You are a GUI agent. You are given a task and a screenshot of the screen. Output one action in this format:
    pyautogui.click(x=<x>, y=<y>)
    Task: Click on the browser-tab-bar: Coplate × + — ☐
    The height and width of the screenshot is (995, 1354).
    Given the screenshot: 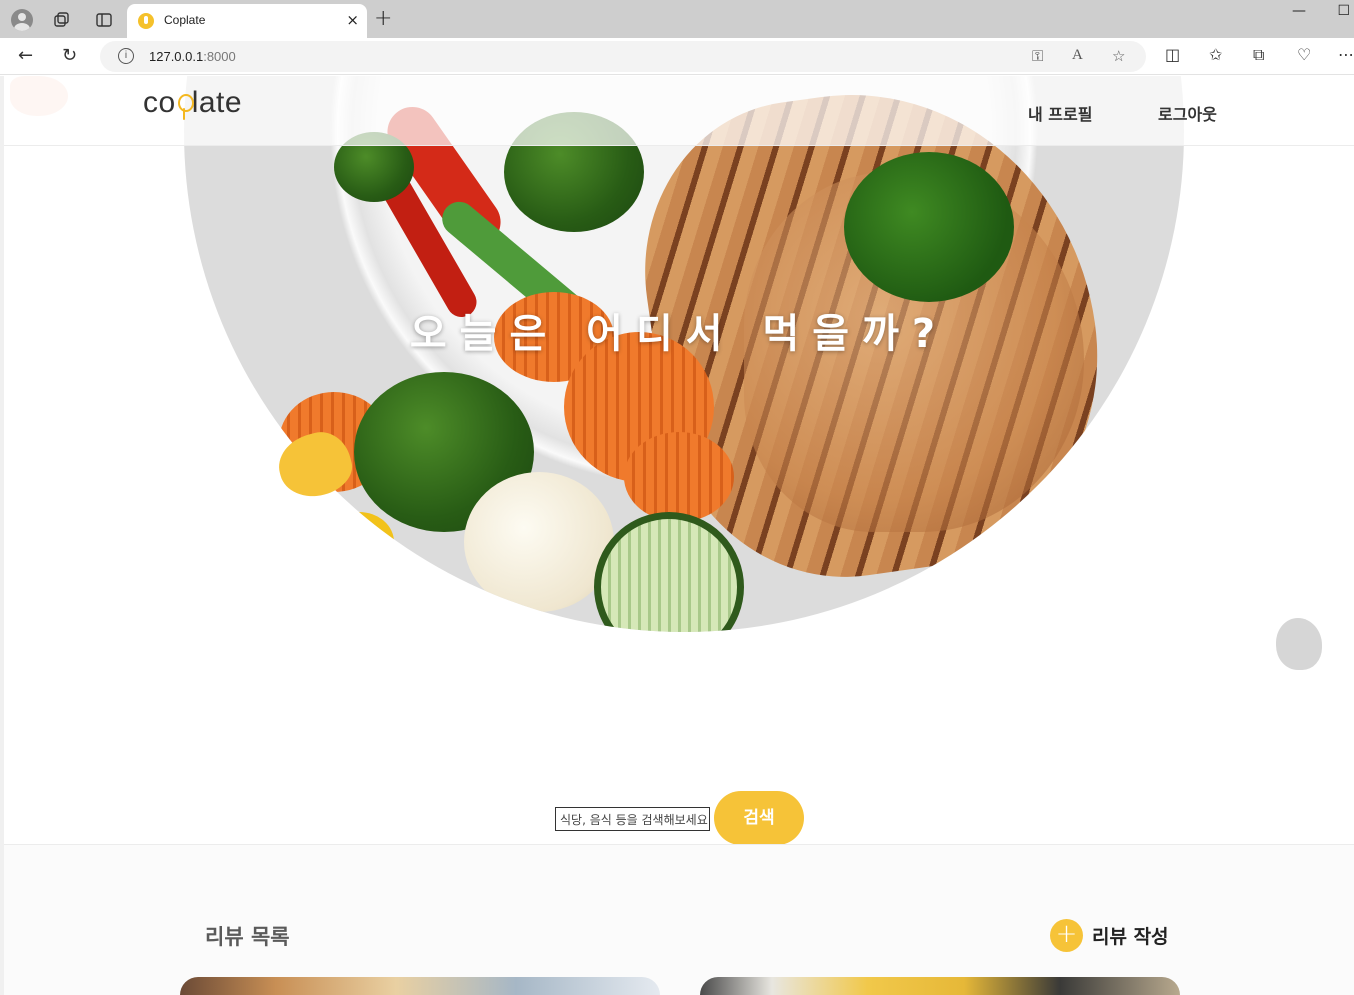 What is the action you would take?
    pyautogui.click(x=677, y=19)
    